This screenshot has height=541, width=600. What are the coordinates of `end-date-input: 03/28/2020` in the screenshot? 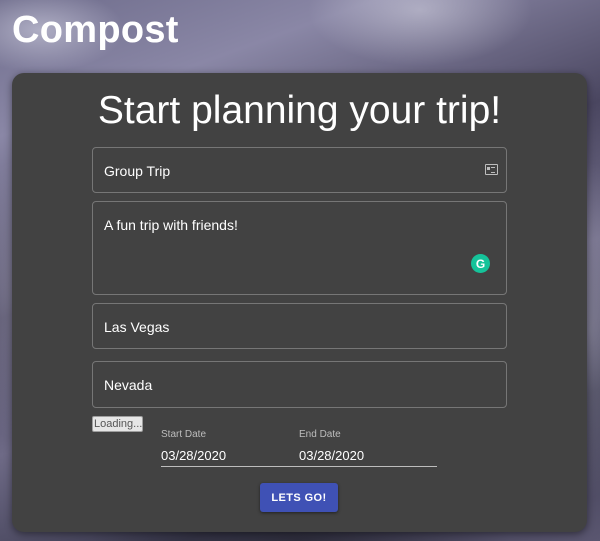 It's located at (368, 455).